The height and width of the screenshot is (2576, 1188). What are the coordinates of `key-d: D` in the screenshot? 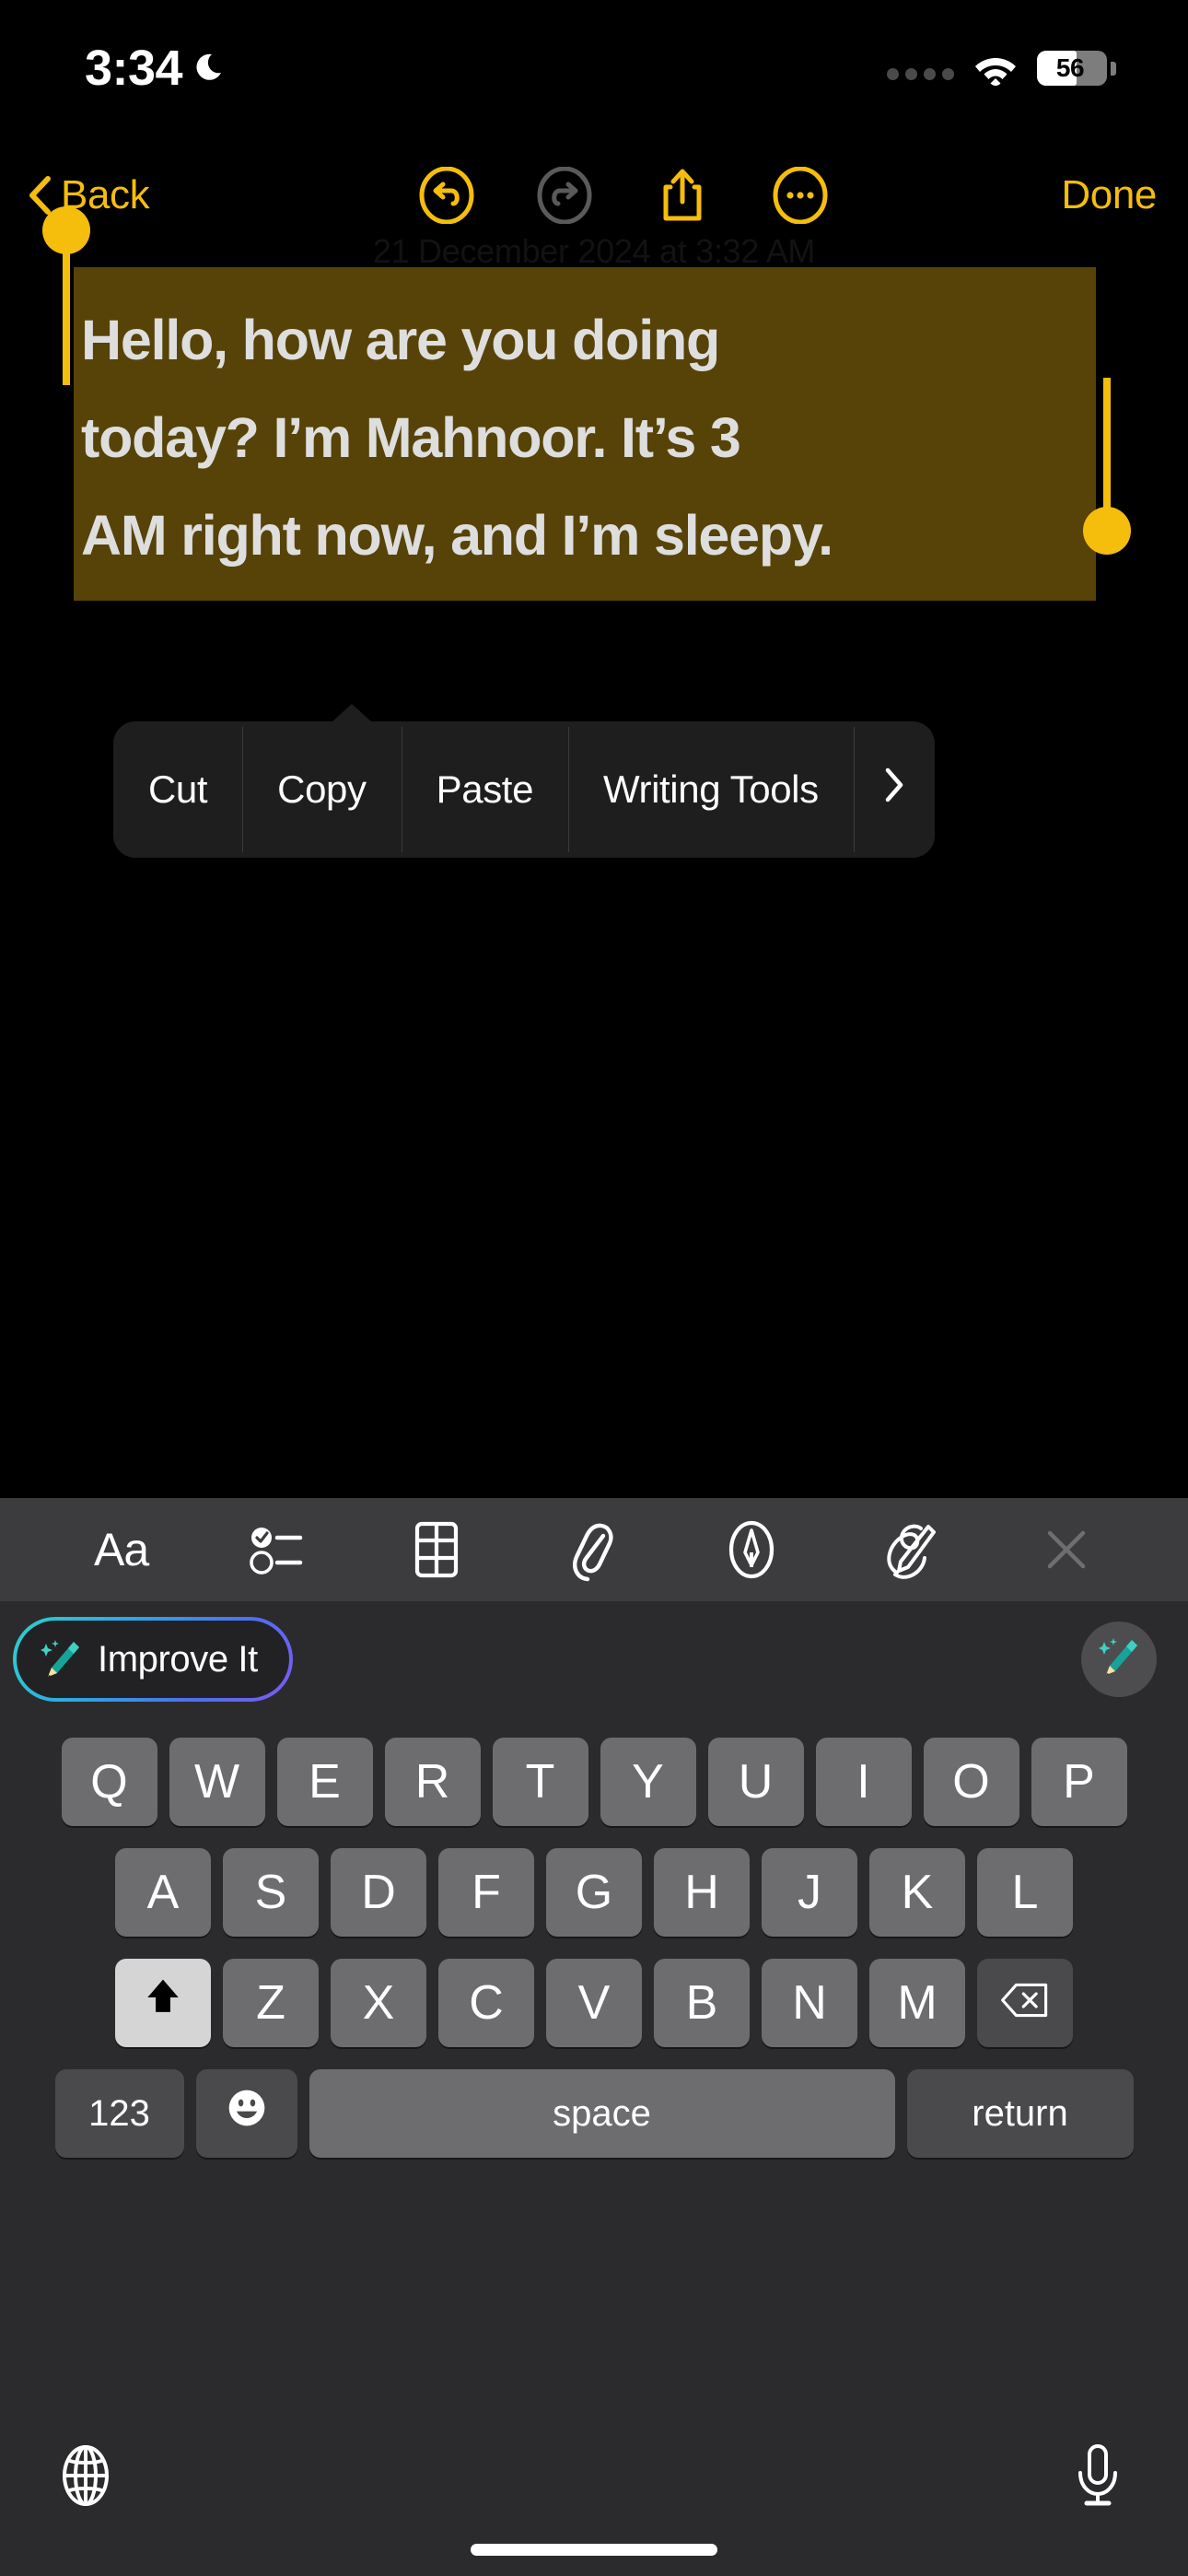 It's located at (378, 1892).